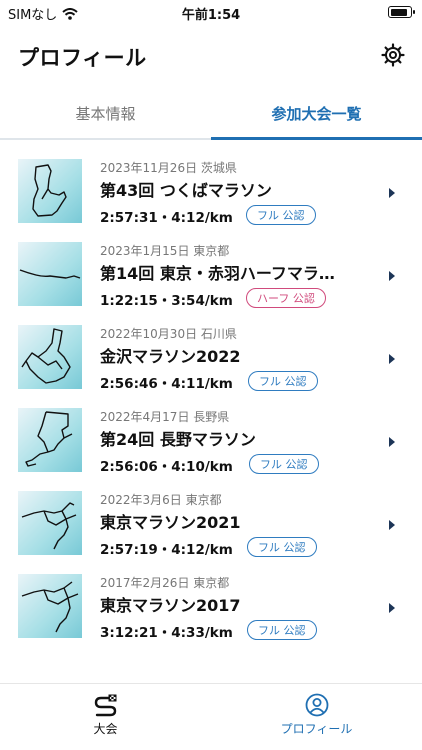 Image resolution: width=422 pixels, height=750 pixels. Describe the element at coordinates (316, 705) in the screenshot. I see `profile-icon` at that location.